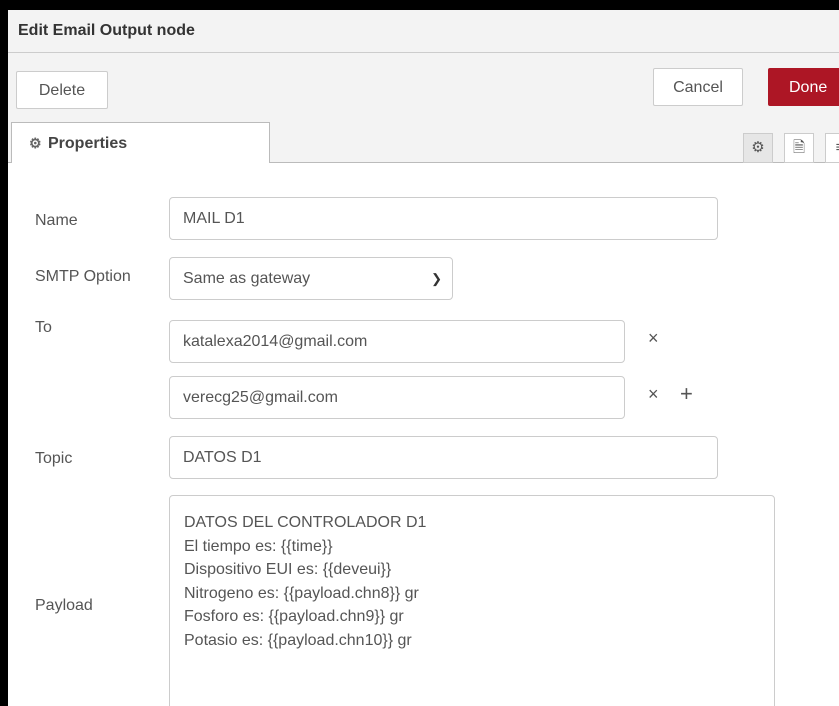 The width and height of the screenshot is (839, 706). What do you see at coordinates (653, 338) in the screenshot?
I see `remove-recipient-1-icon: ×` at bounding box center [653, 338].